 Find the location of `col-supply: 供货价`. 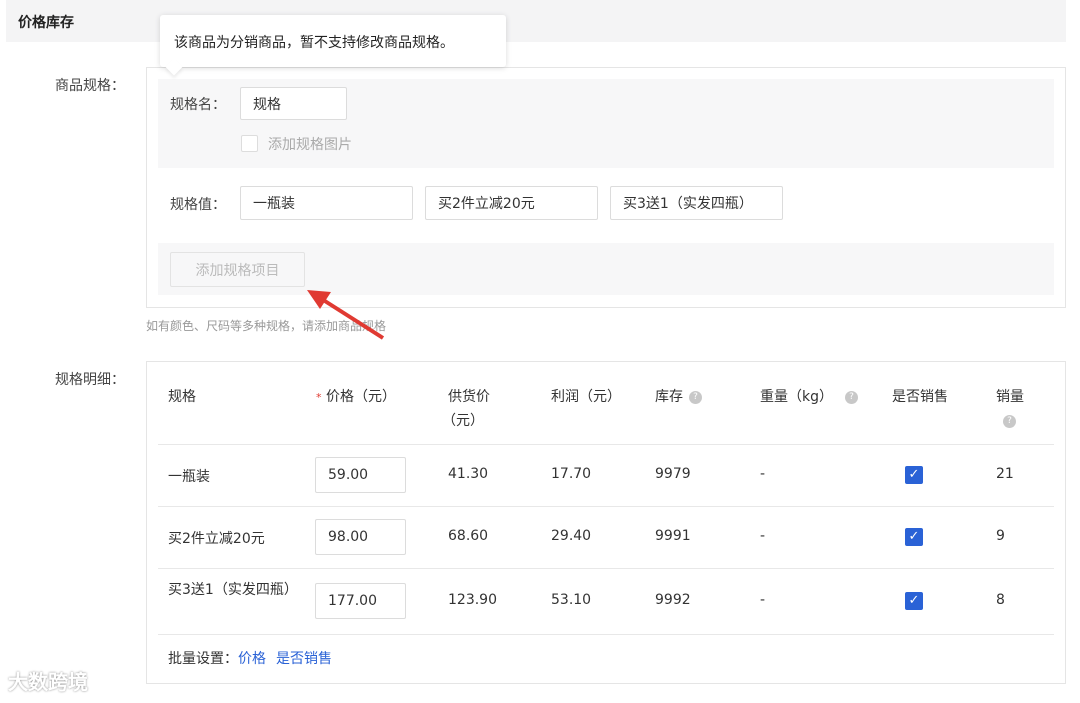

col-supply: 供货价 is located at coordinates (469, 397).